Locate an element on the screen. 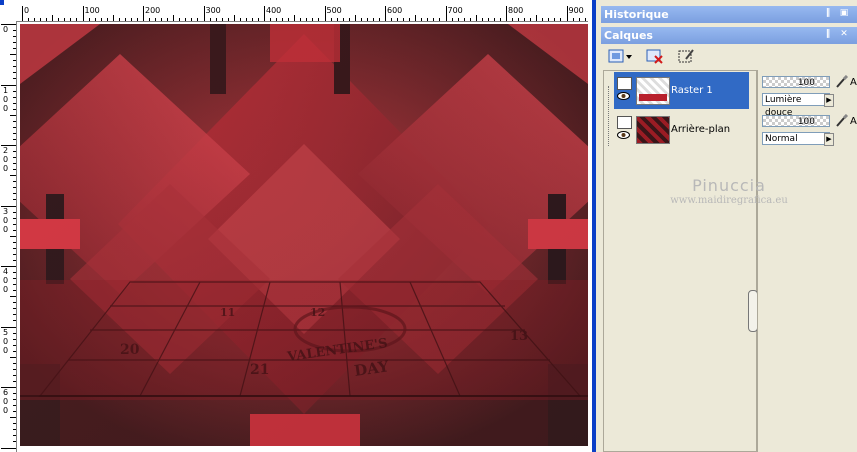 The width and height of the screenshot is (857, 452). ruler-label: 900 is located at coordinates (576, 10).